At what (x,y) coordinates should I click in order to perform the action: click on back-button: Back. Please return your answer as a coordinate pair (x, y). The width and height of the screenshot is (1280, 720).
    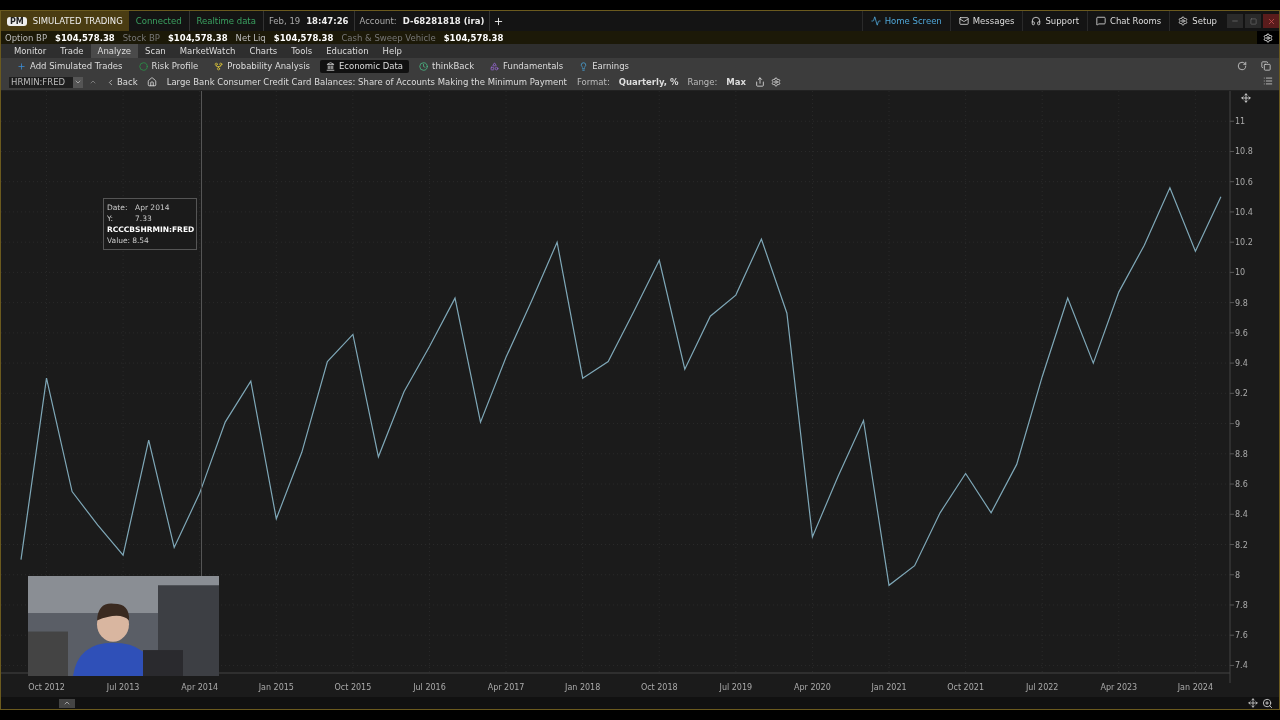
    Looking at the image, I should click on (122, 82).